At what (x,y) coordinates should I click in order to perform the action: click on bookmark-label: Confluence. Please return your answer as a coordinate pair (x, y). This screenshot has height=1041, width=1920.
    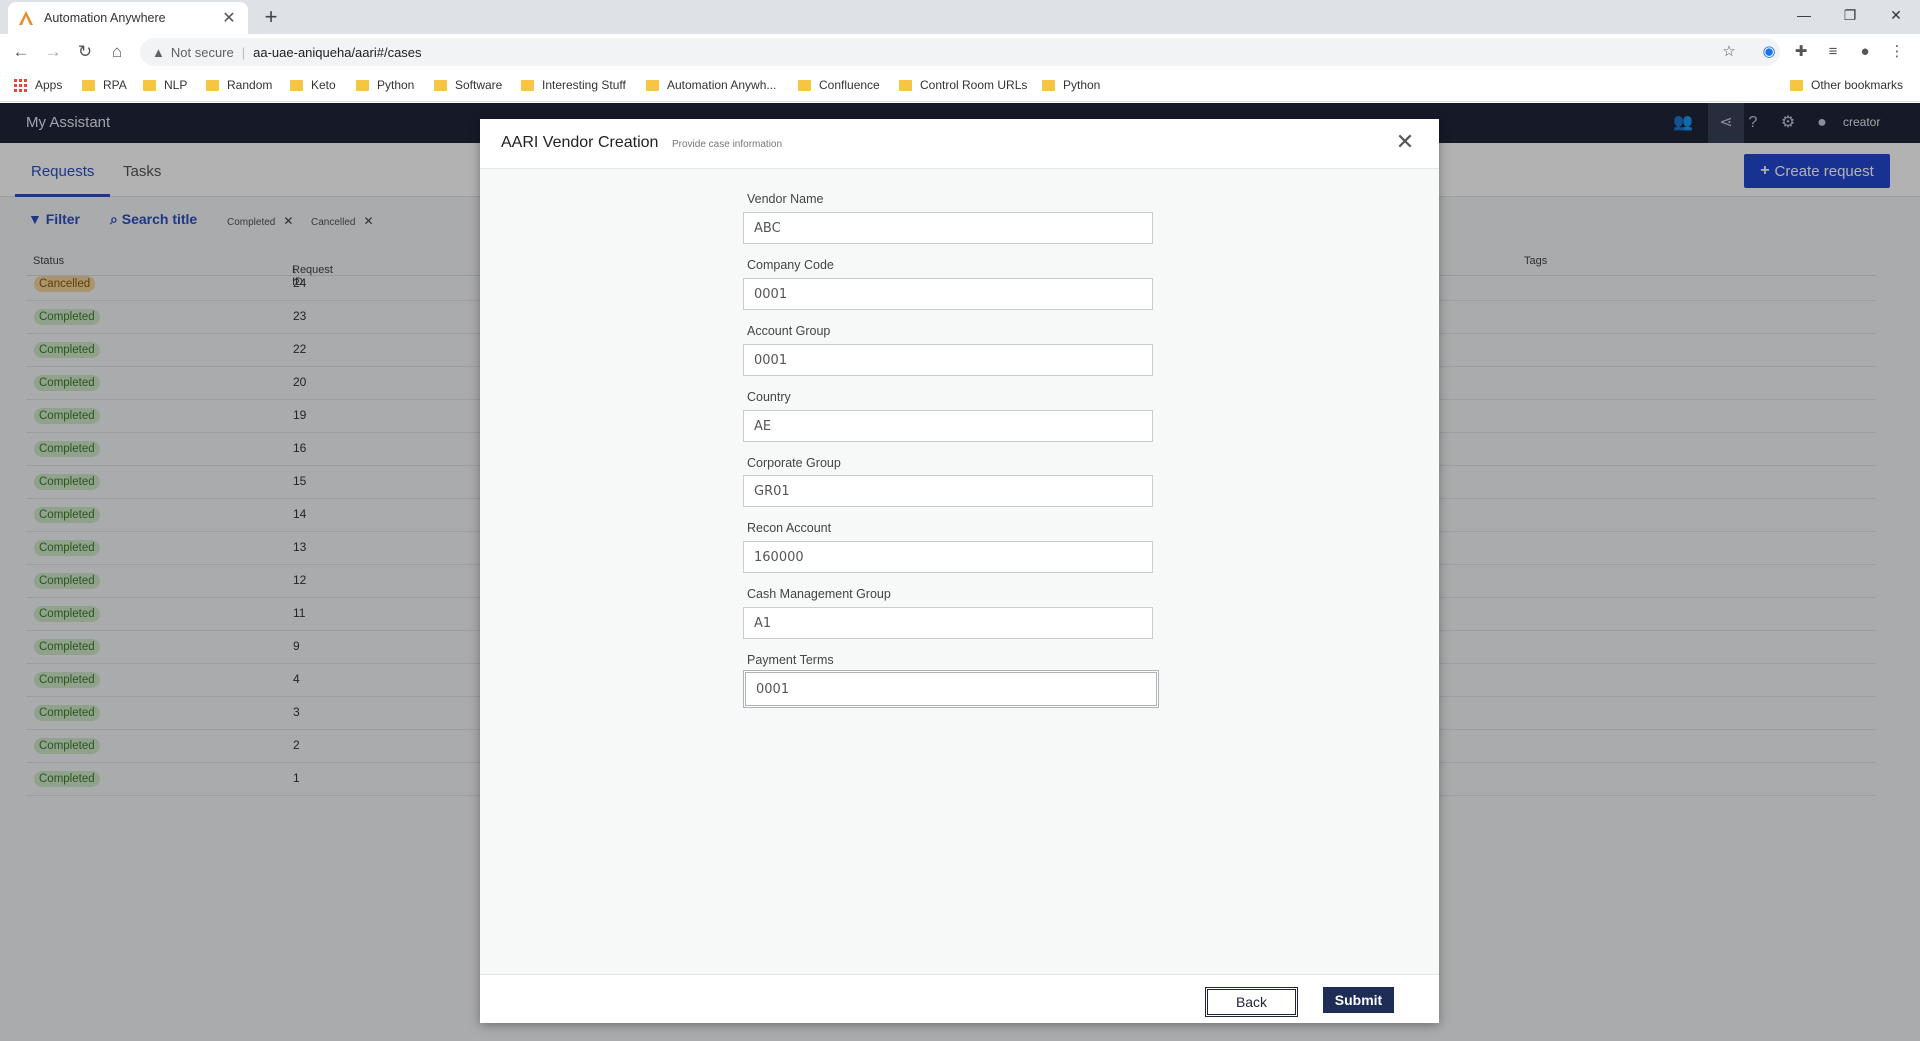
    Looking at the image, I should click on (849, 85).